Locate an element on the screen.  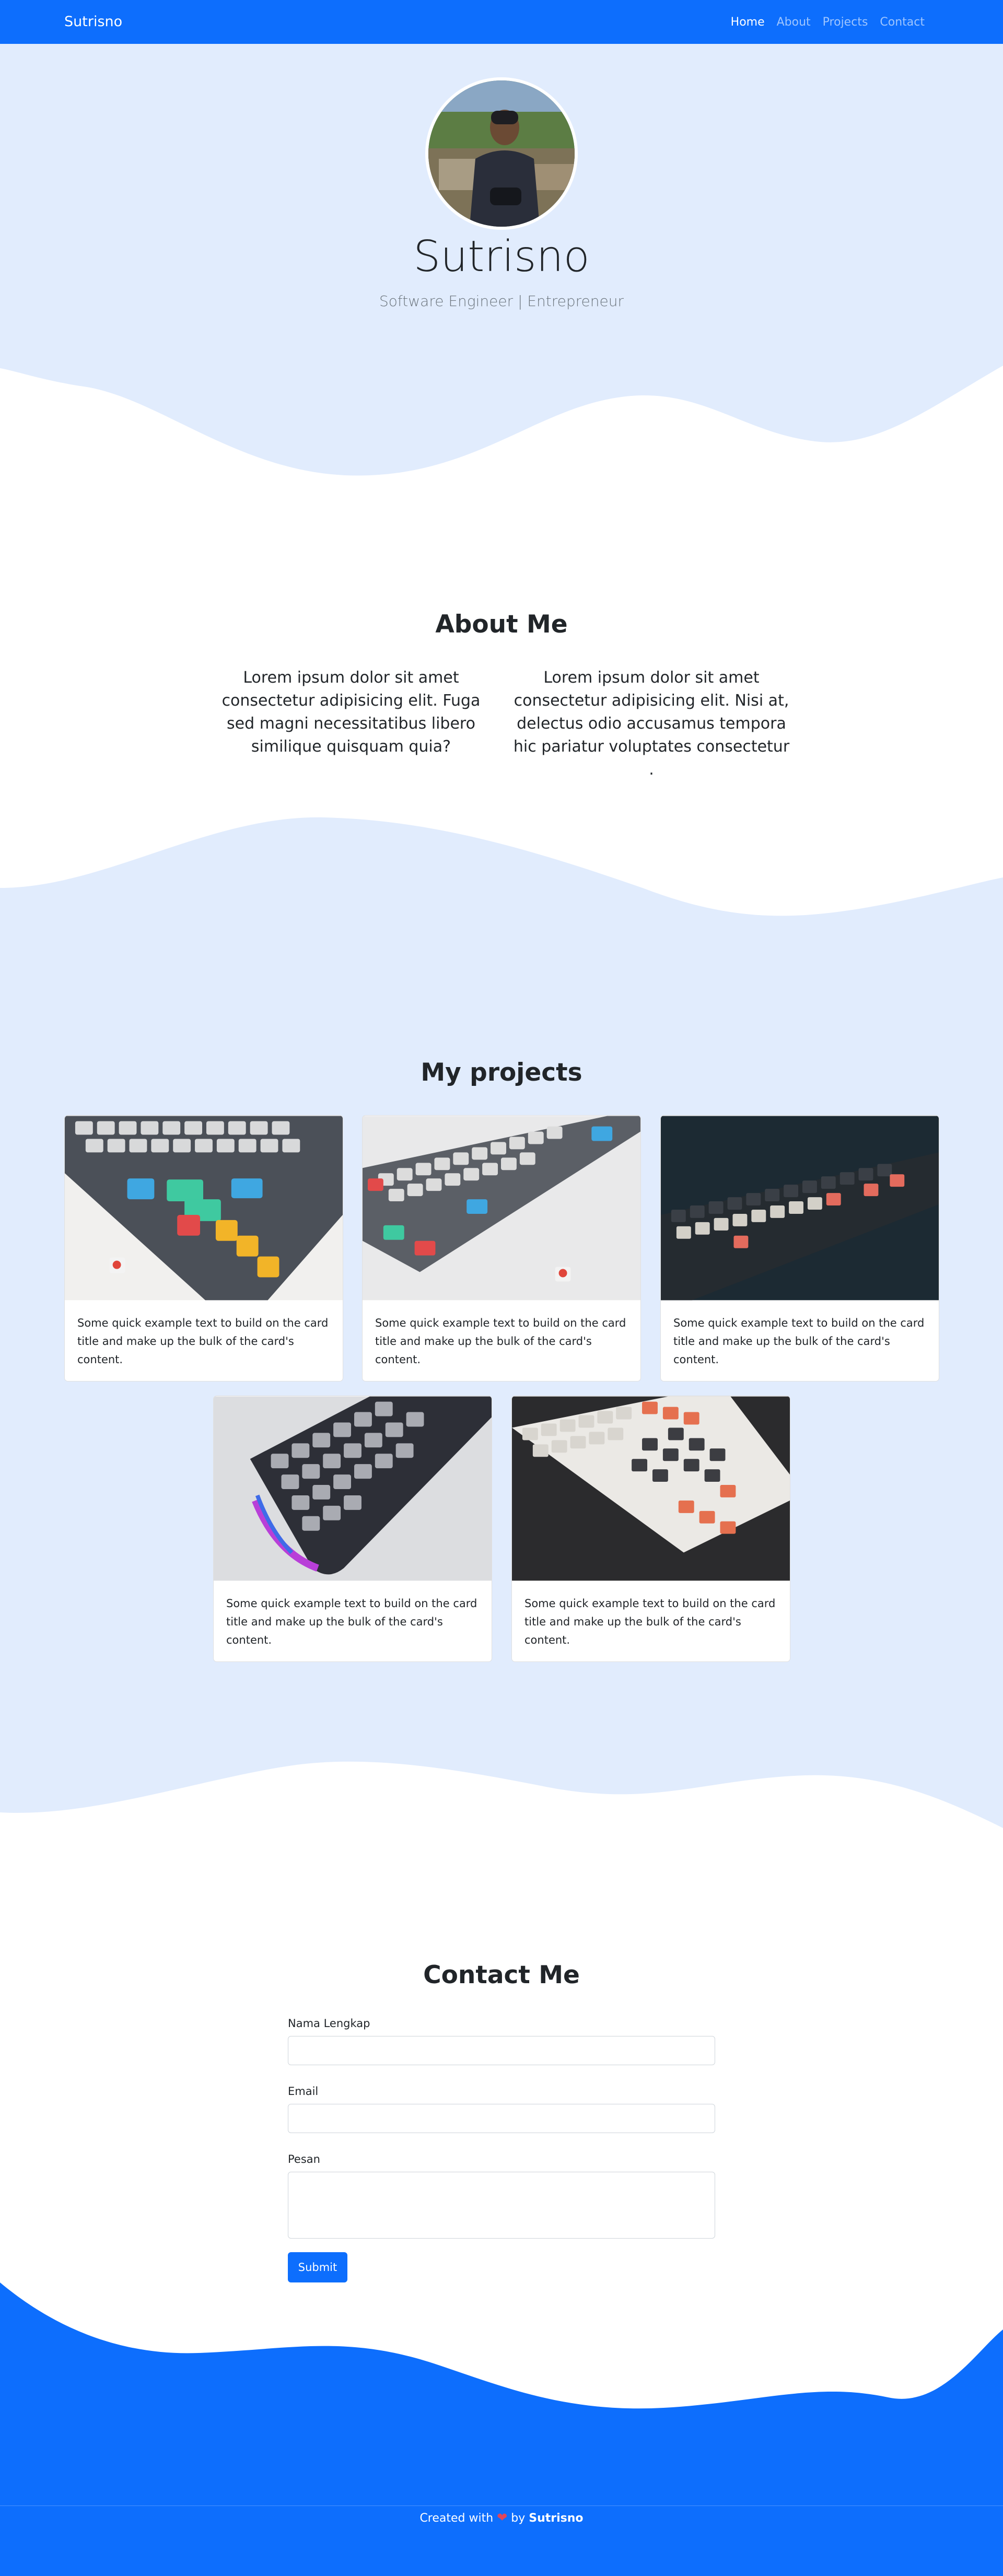
heart-icon: ❤ is located at coordinates (502, 2517).